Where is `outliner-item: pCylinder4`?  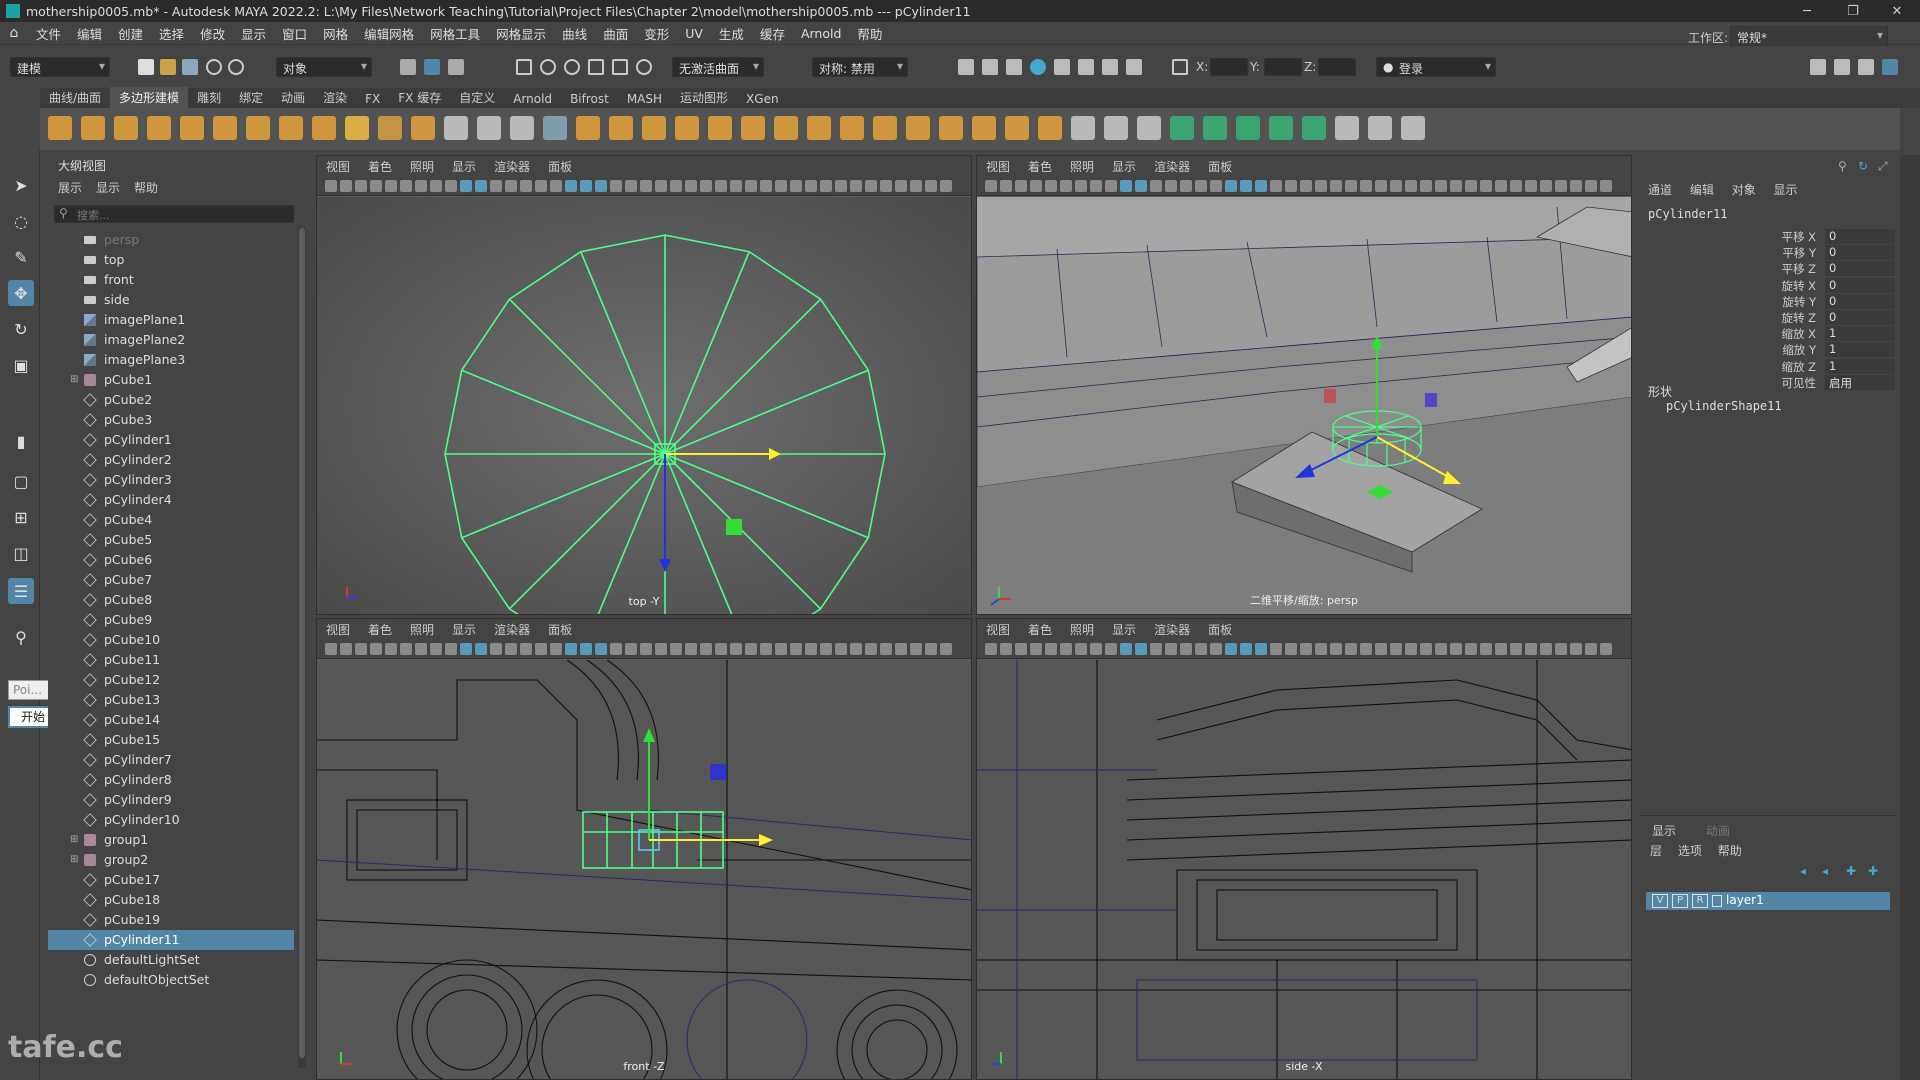
outliner-item: pCylinder4 is located at coordinates (171, 500).